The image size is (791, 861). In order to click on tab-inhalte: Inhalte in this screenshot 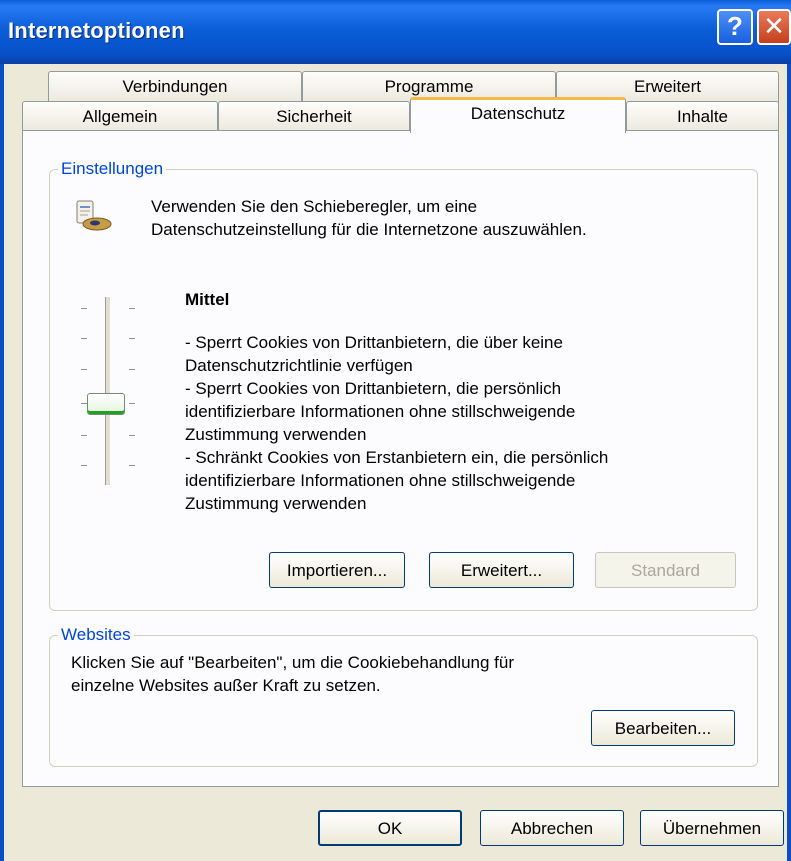, I will do `click(702, 117)`.